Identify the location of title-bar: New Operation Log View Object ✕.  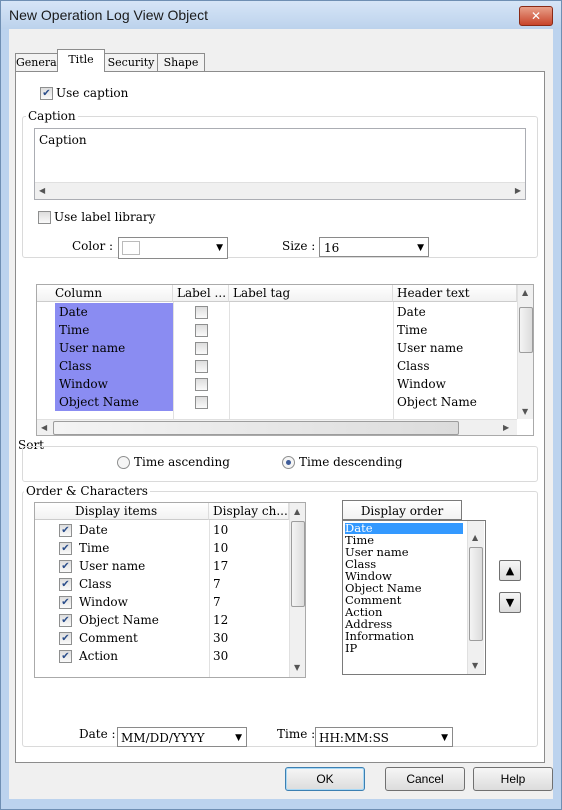
(281, 15).